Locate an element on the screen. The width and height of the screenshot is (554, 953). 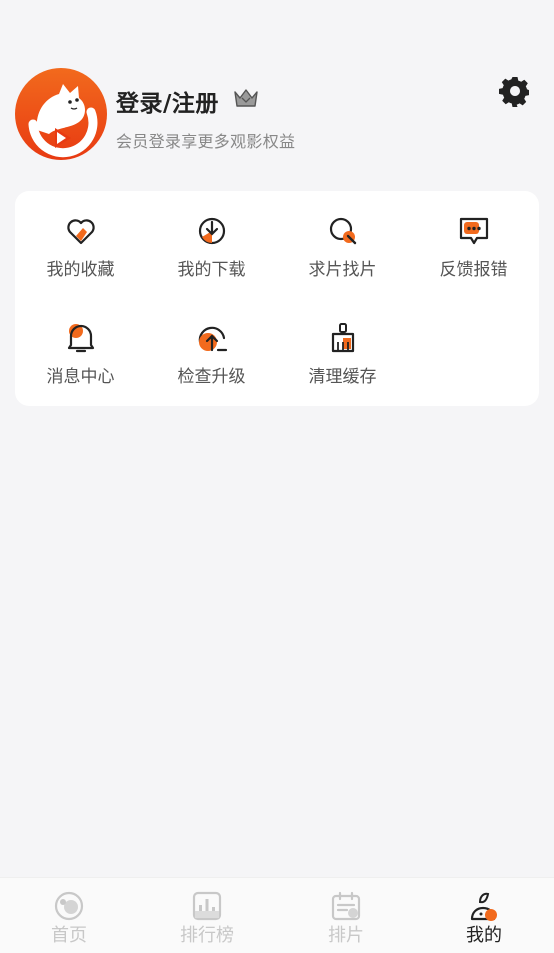
feedback-icon is located at coordinates (474, 231).